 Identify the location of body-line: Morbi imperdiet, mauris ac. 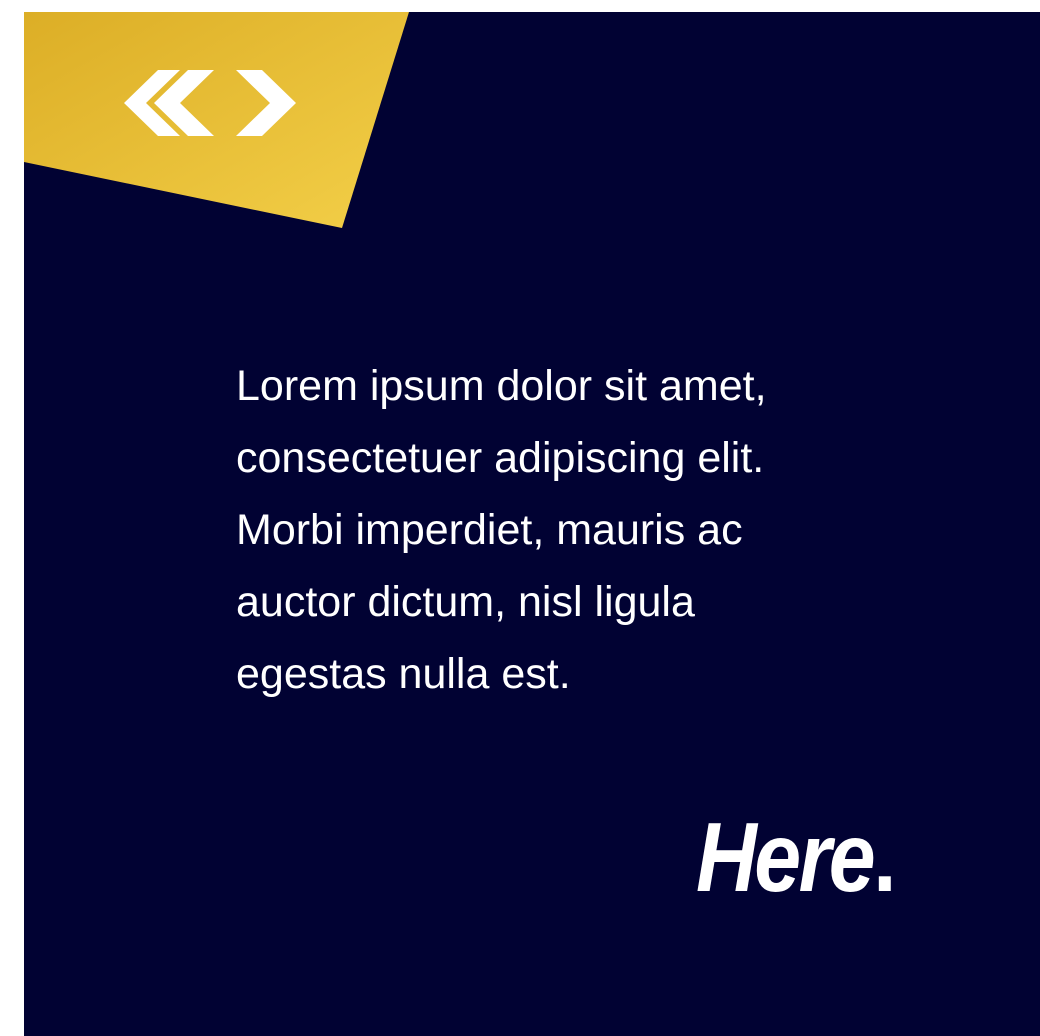
(489, 530).